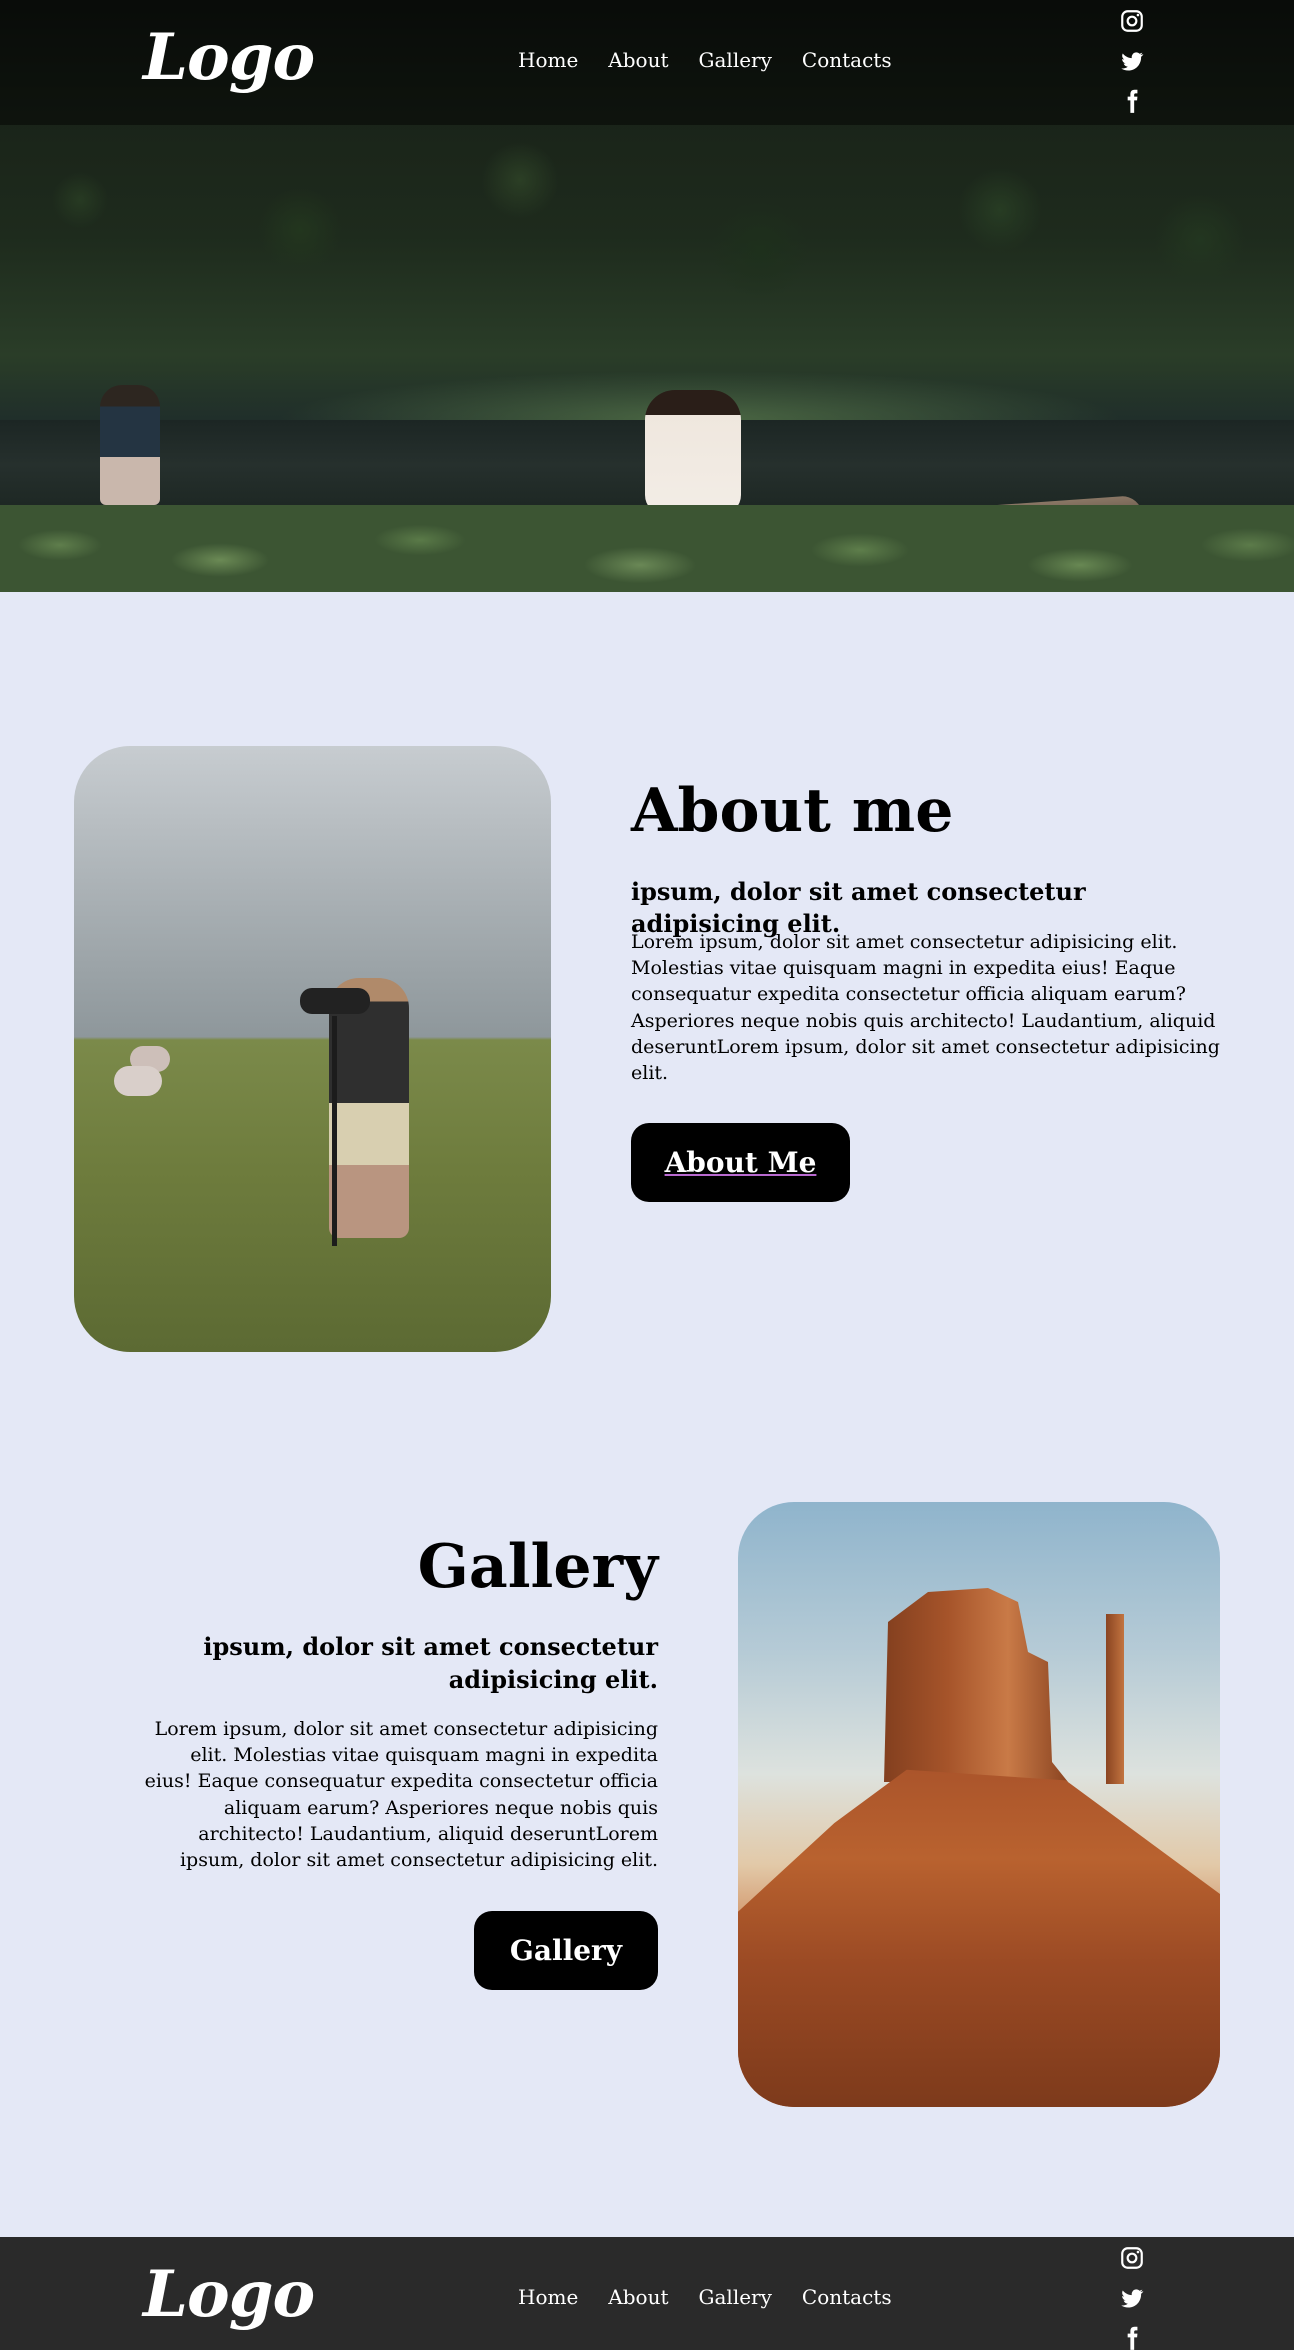 This screenshot has height=2350, width=1294. I want to click on site-header: Logo Home About Gallery Contacts, so click(647, 62).